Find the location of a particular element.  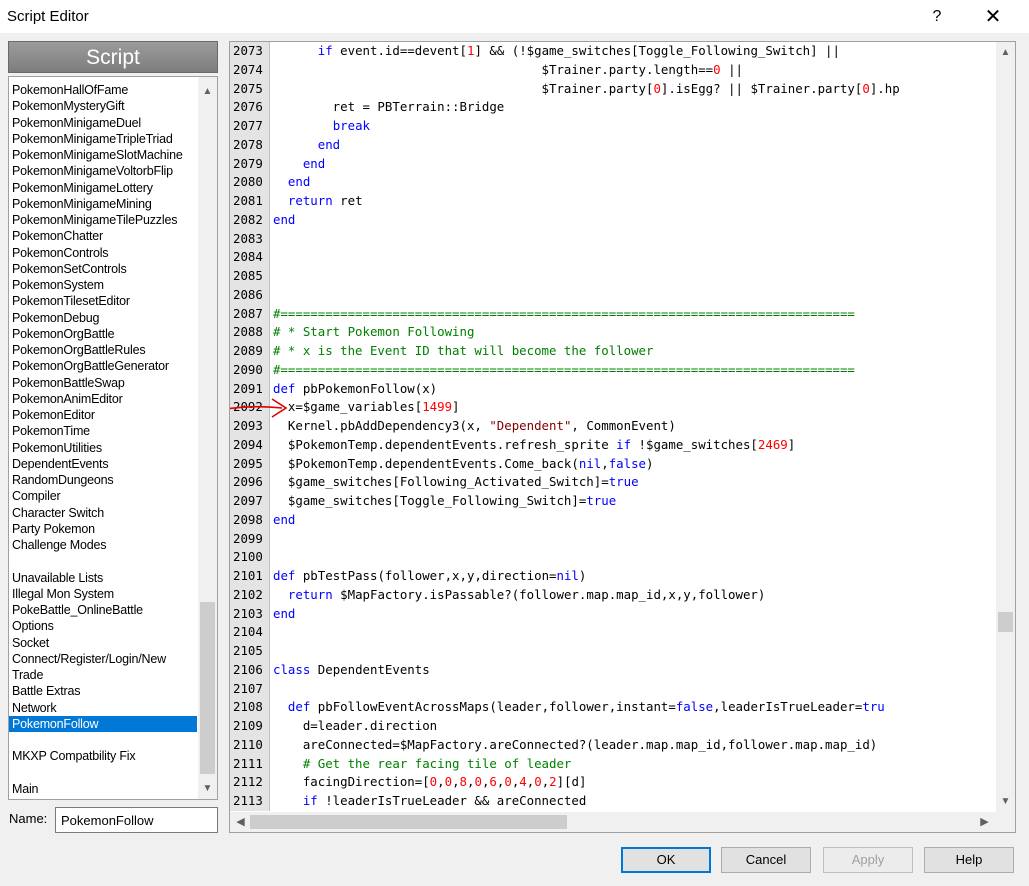

script-list-item: PokemonTime is located at coordinates (103, 431).